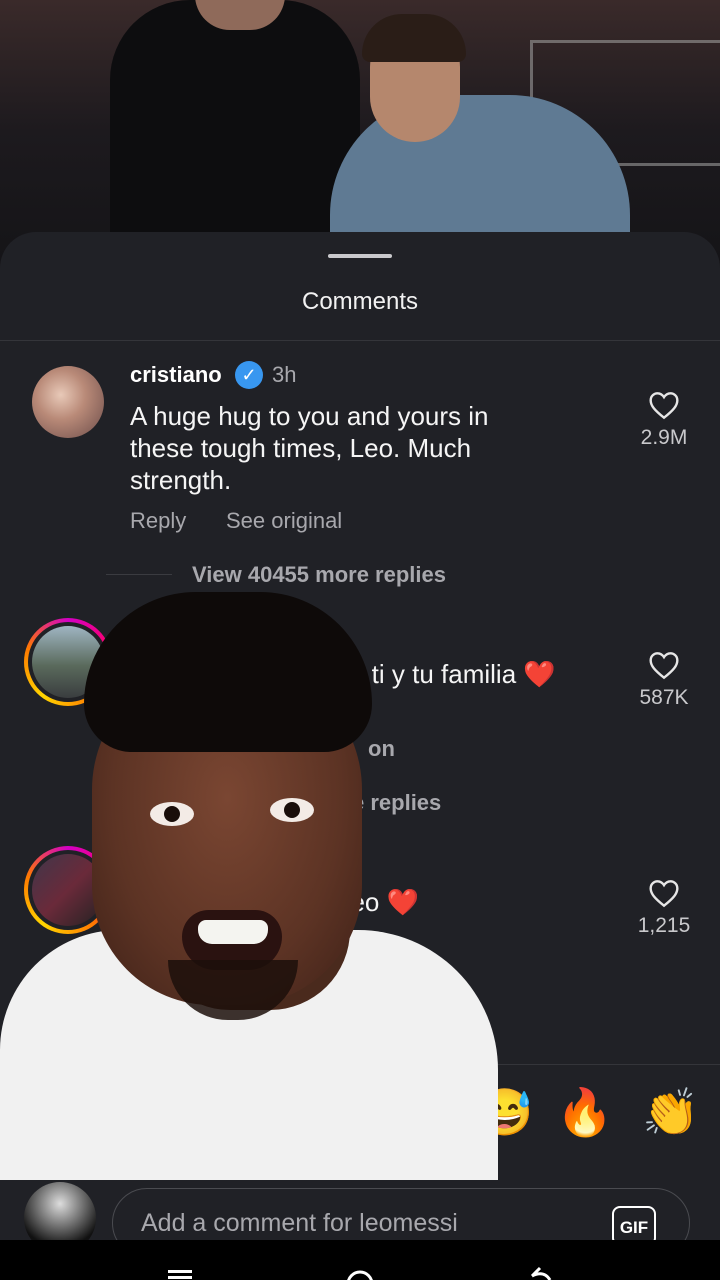  Describe the element at coordinates (319, 575) in the screenshot. I see `view-replies-button: View 40455 more replies` at that location.